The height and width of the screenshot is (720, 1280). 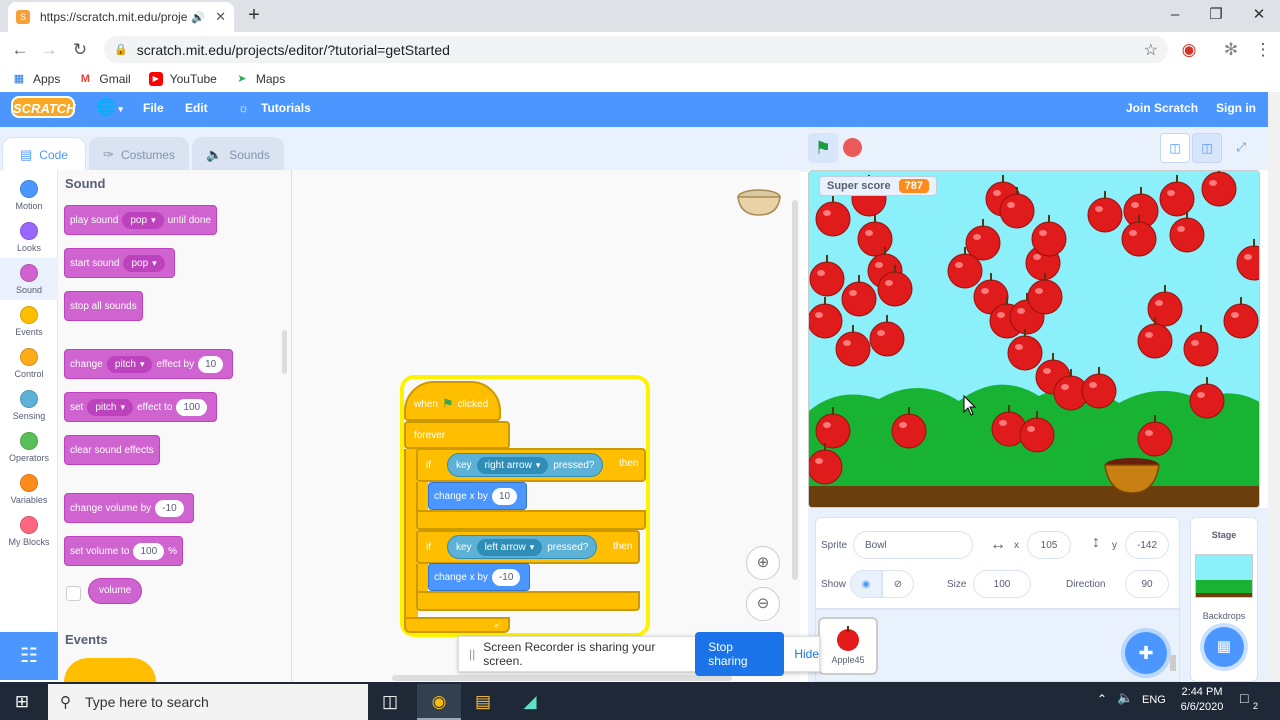 I want to click on normal-stage-button: ◫, so click(x=1207, y=148).